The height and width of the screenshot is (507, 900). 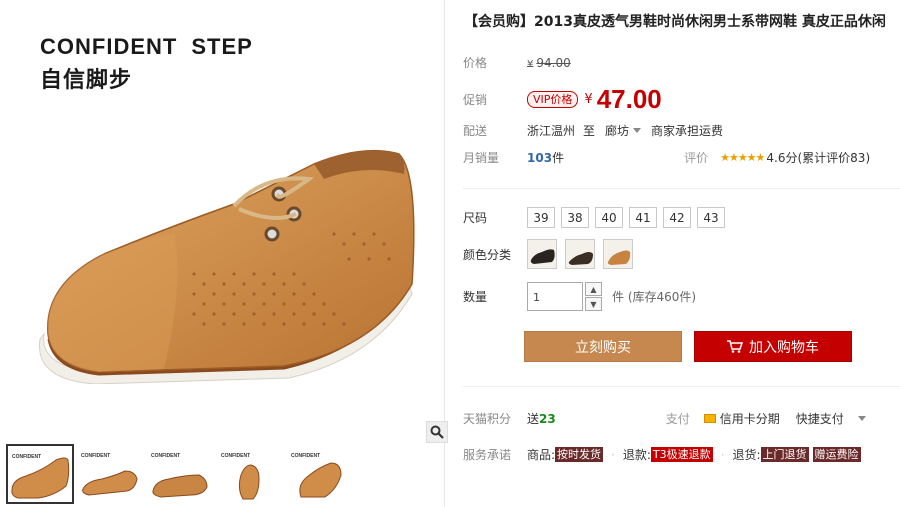 I want to click on cart-icon, so click(x=735, y=346).